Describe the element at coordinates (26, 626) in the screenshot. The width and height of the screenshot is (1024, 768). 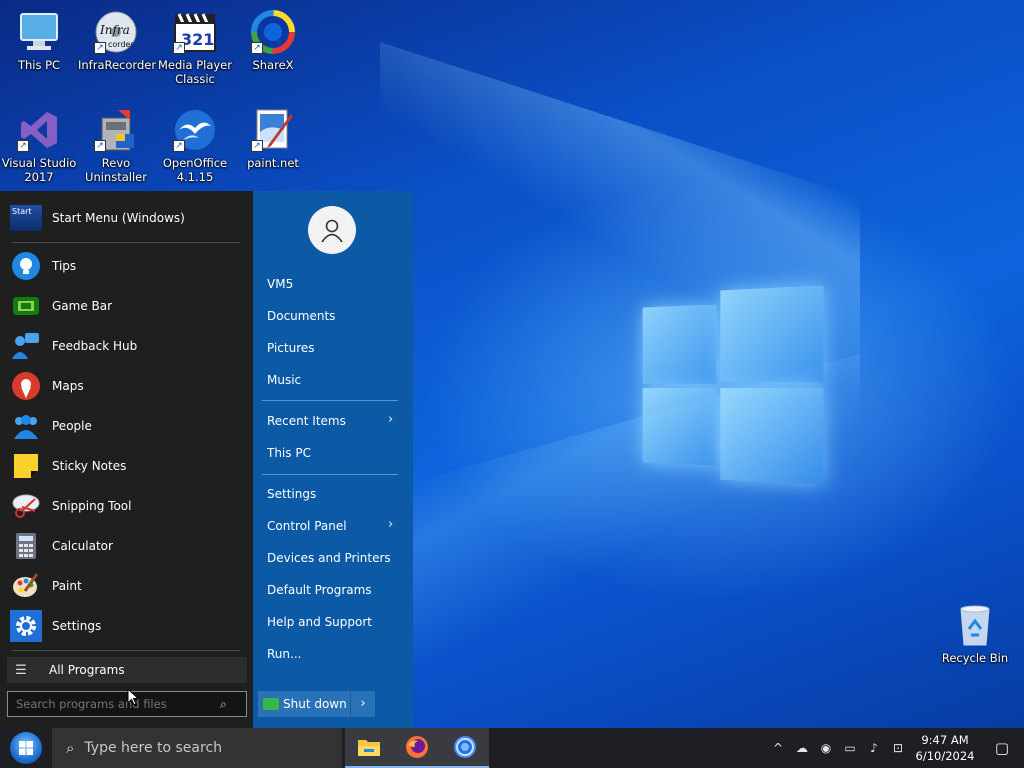
I see `gear-icon` at that location.